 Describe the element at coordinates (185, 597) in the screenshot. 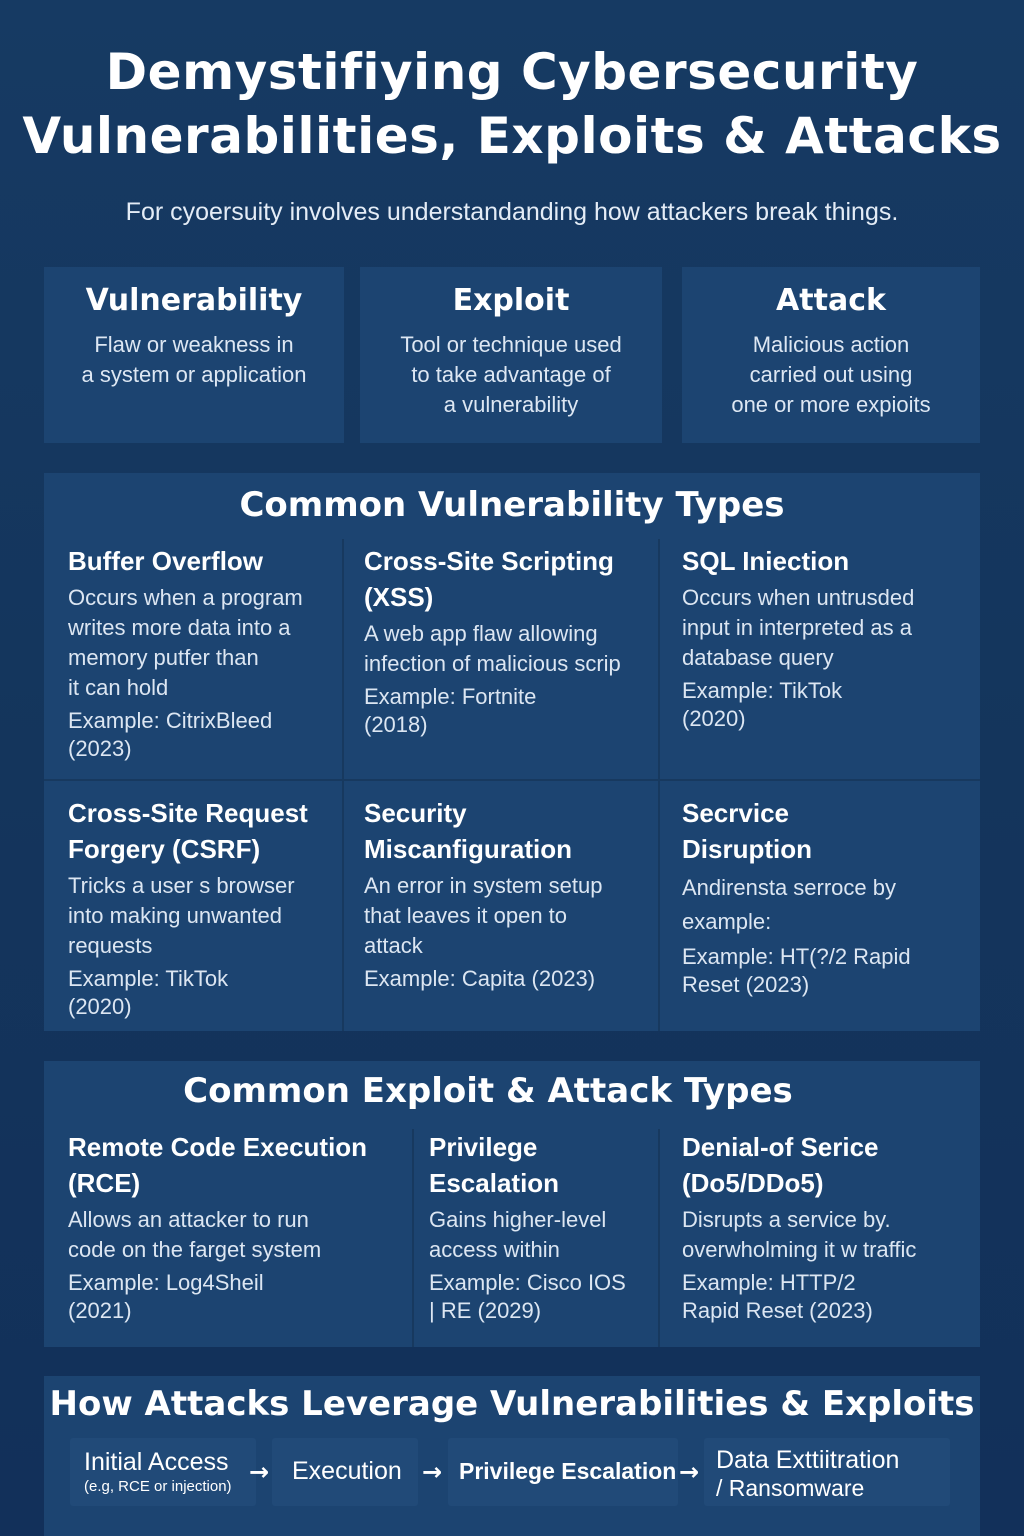

I see `desc-line: Occurs when a program` at that location.